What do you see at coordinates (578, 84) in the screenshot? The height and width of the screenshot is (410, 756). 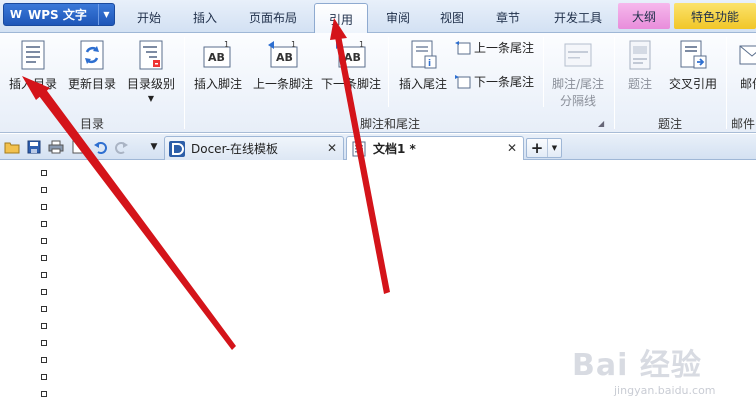 I see `footnote-separator-label: 脚注/尾注` at bounding box center [578, 84].